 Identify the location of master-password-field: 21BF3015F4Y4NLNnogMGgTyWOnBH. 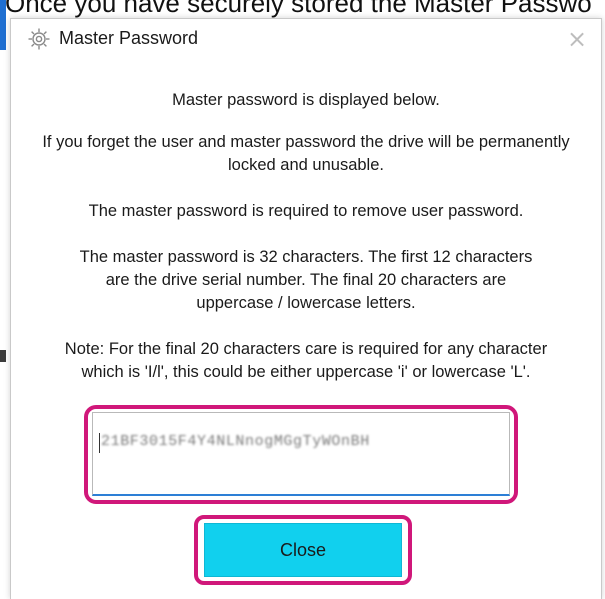
(301, 454).